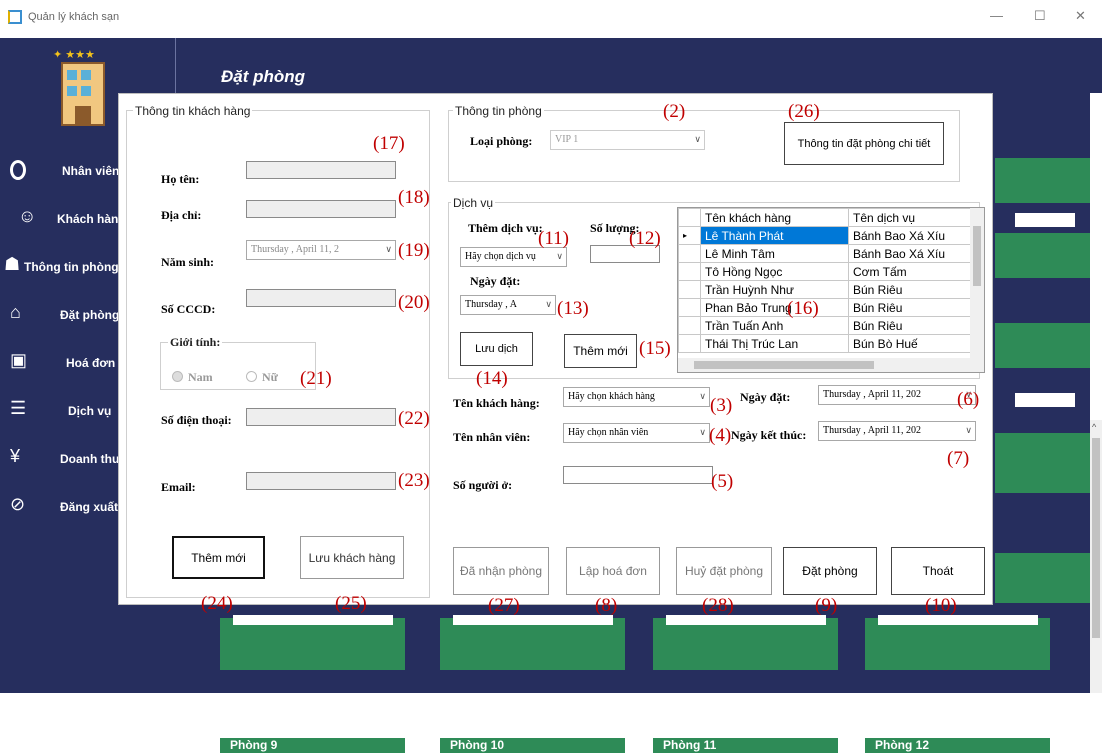 The image size is (1102, 753). Describe the element at coordinates (351, 603) in the screenshot. I see `annotation-25: (25)` at that location.